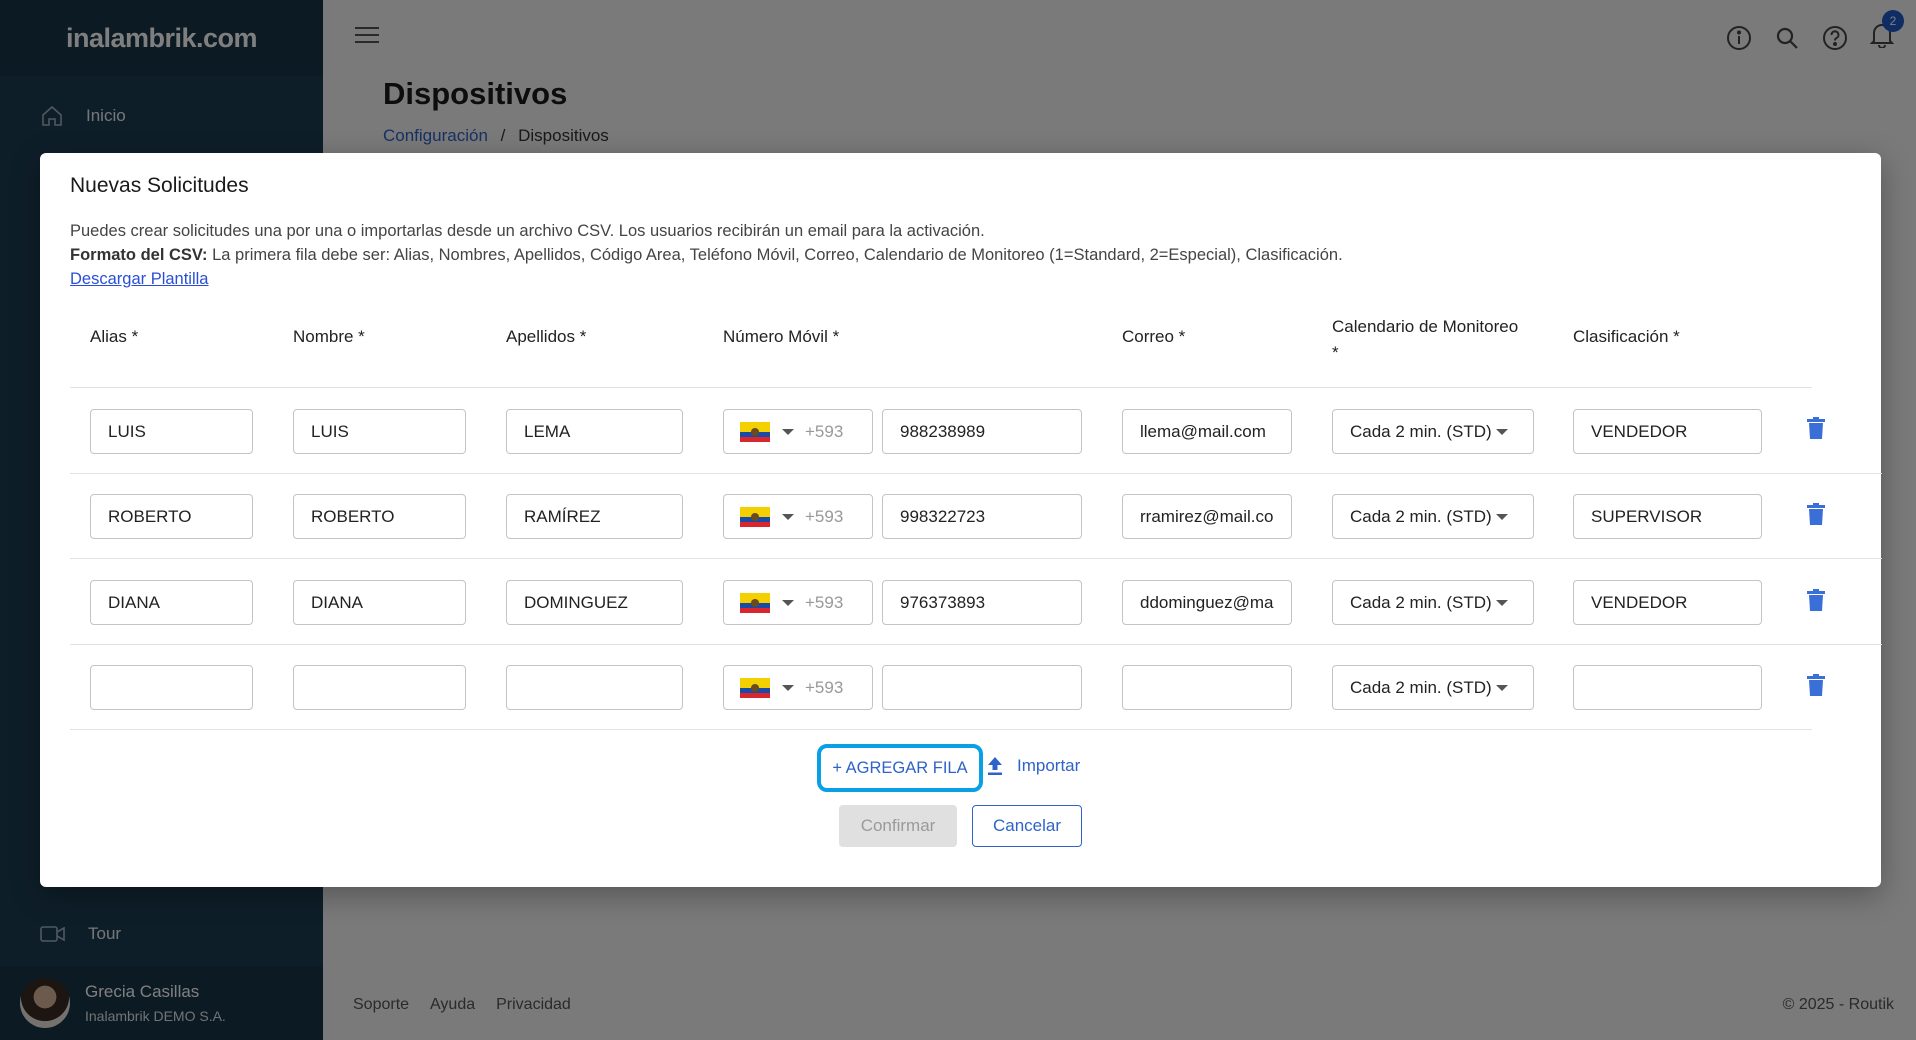  What do you see at coordinates (594, 687) in the screenshot?
I see `apellidos-input` at bounding box center [594, 687].